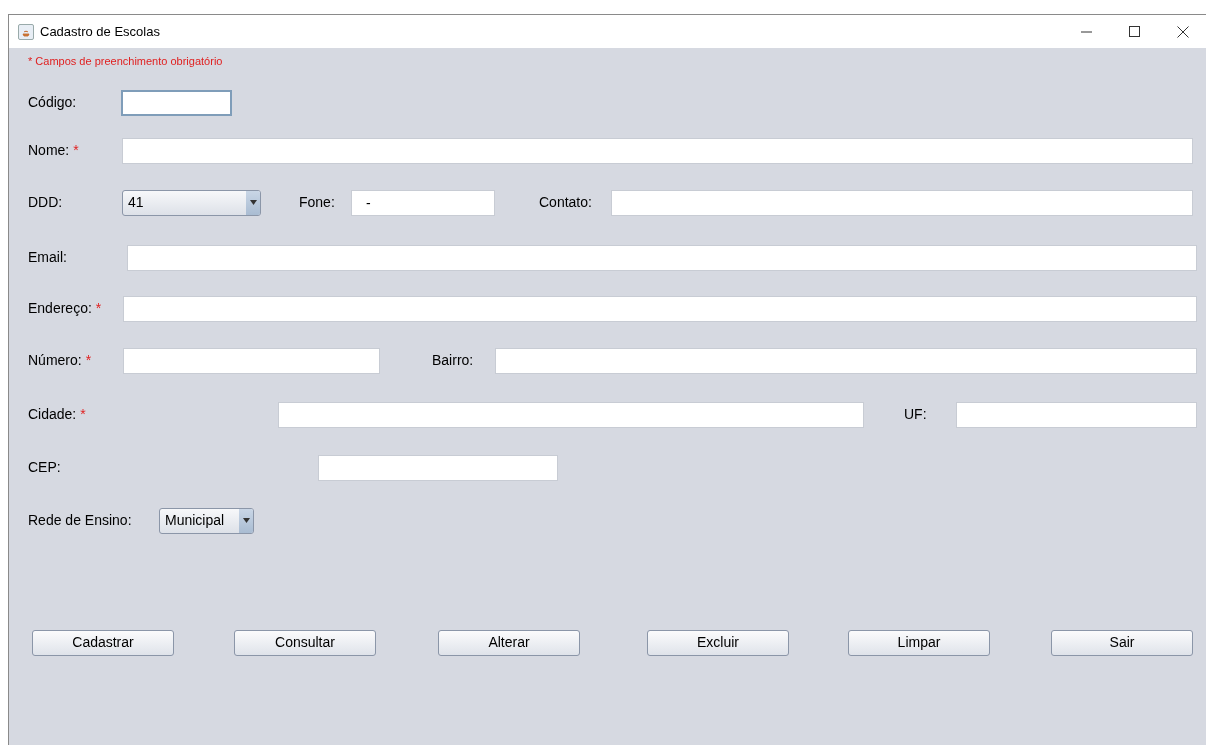  I want to click on field-label: Código:, so click(52, 102).